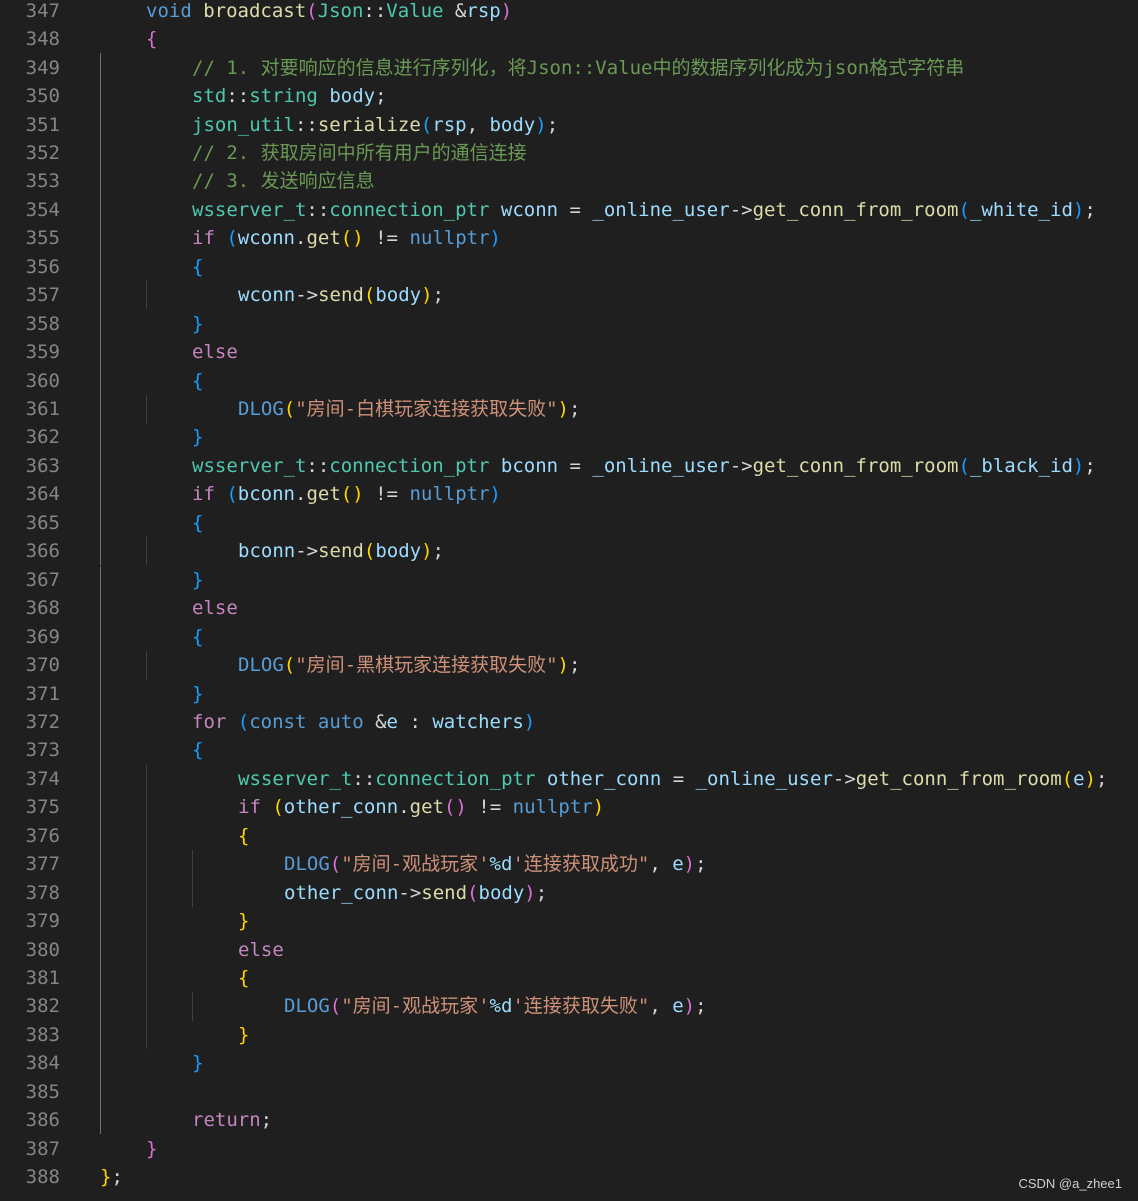 Image resolution: width=1138 pixels, height=1201 pixels. What do you see at coordinates (392, 721) in the screenshot?
I see `code-token: e` at bounding box center [392, 721].